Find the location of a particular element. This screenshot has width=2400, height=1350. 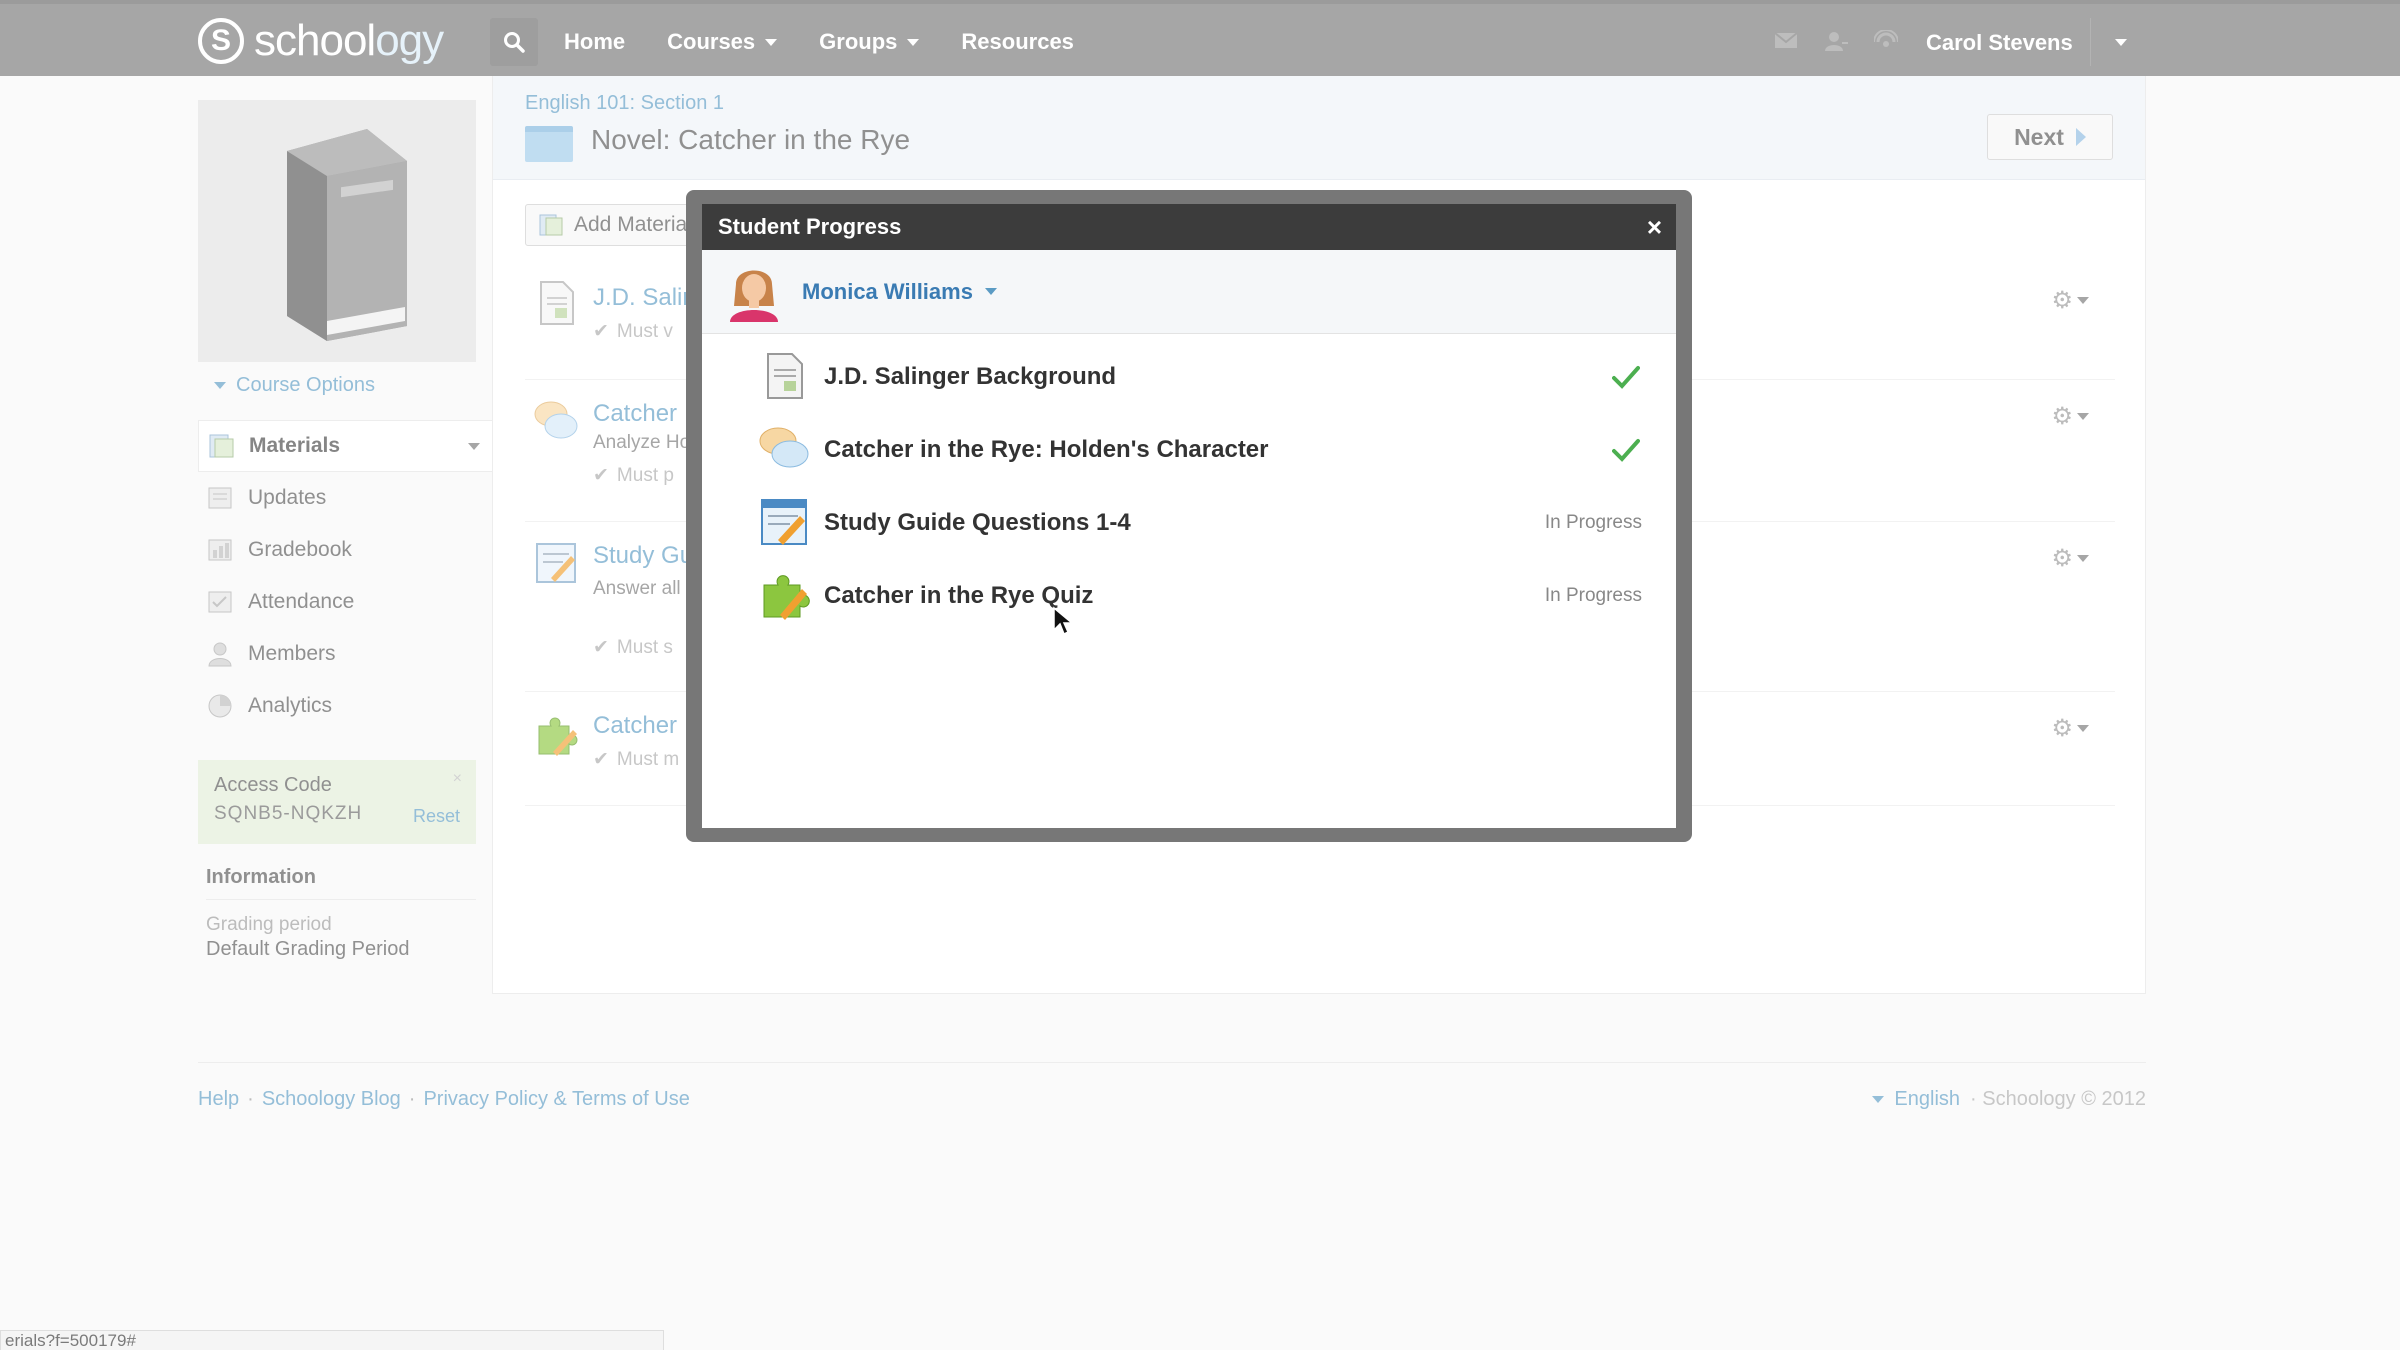

close-icon: × is located at coordinates (1654, 227).